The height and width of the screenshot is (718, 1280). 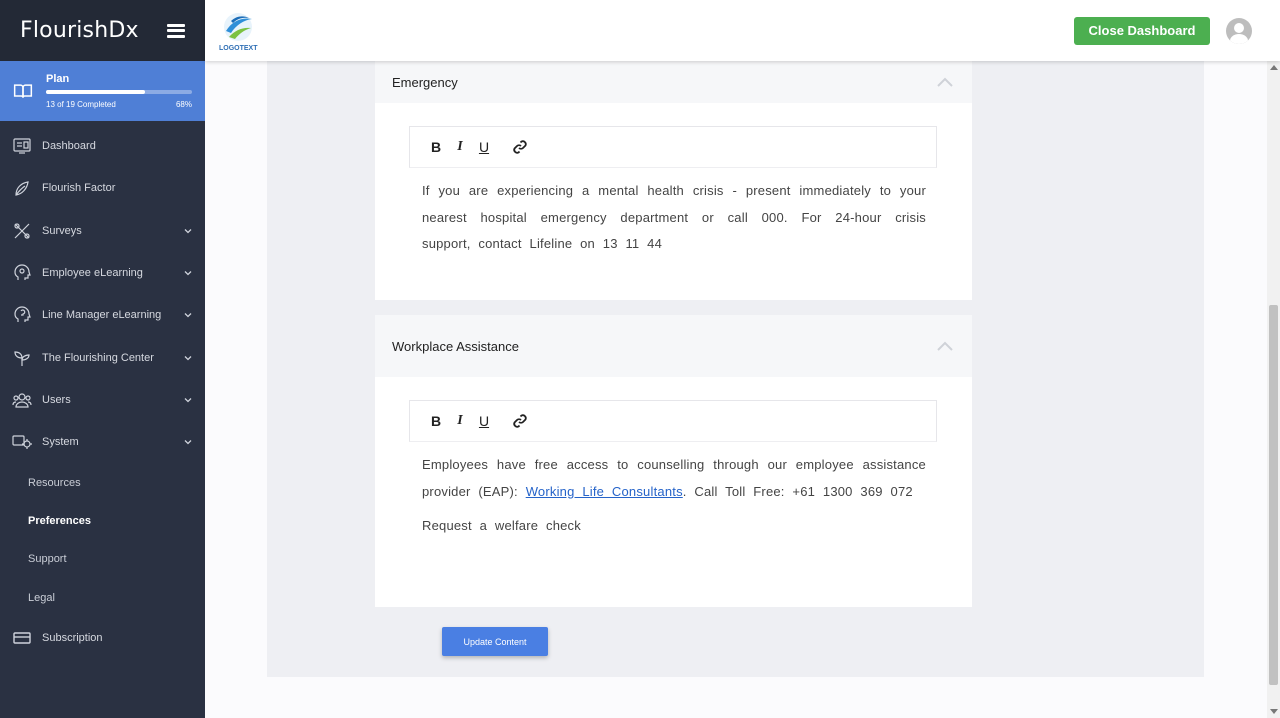 What do you see at coordinates (56, 399) in the screenshot?
I see `sidebar-item-label: Users` at bounding box center [56, 399].